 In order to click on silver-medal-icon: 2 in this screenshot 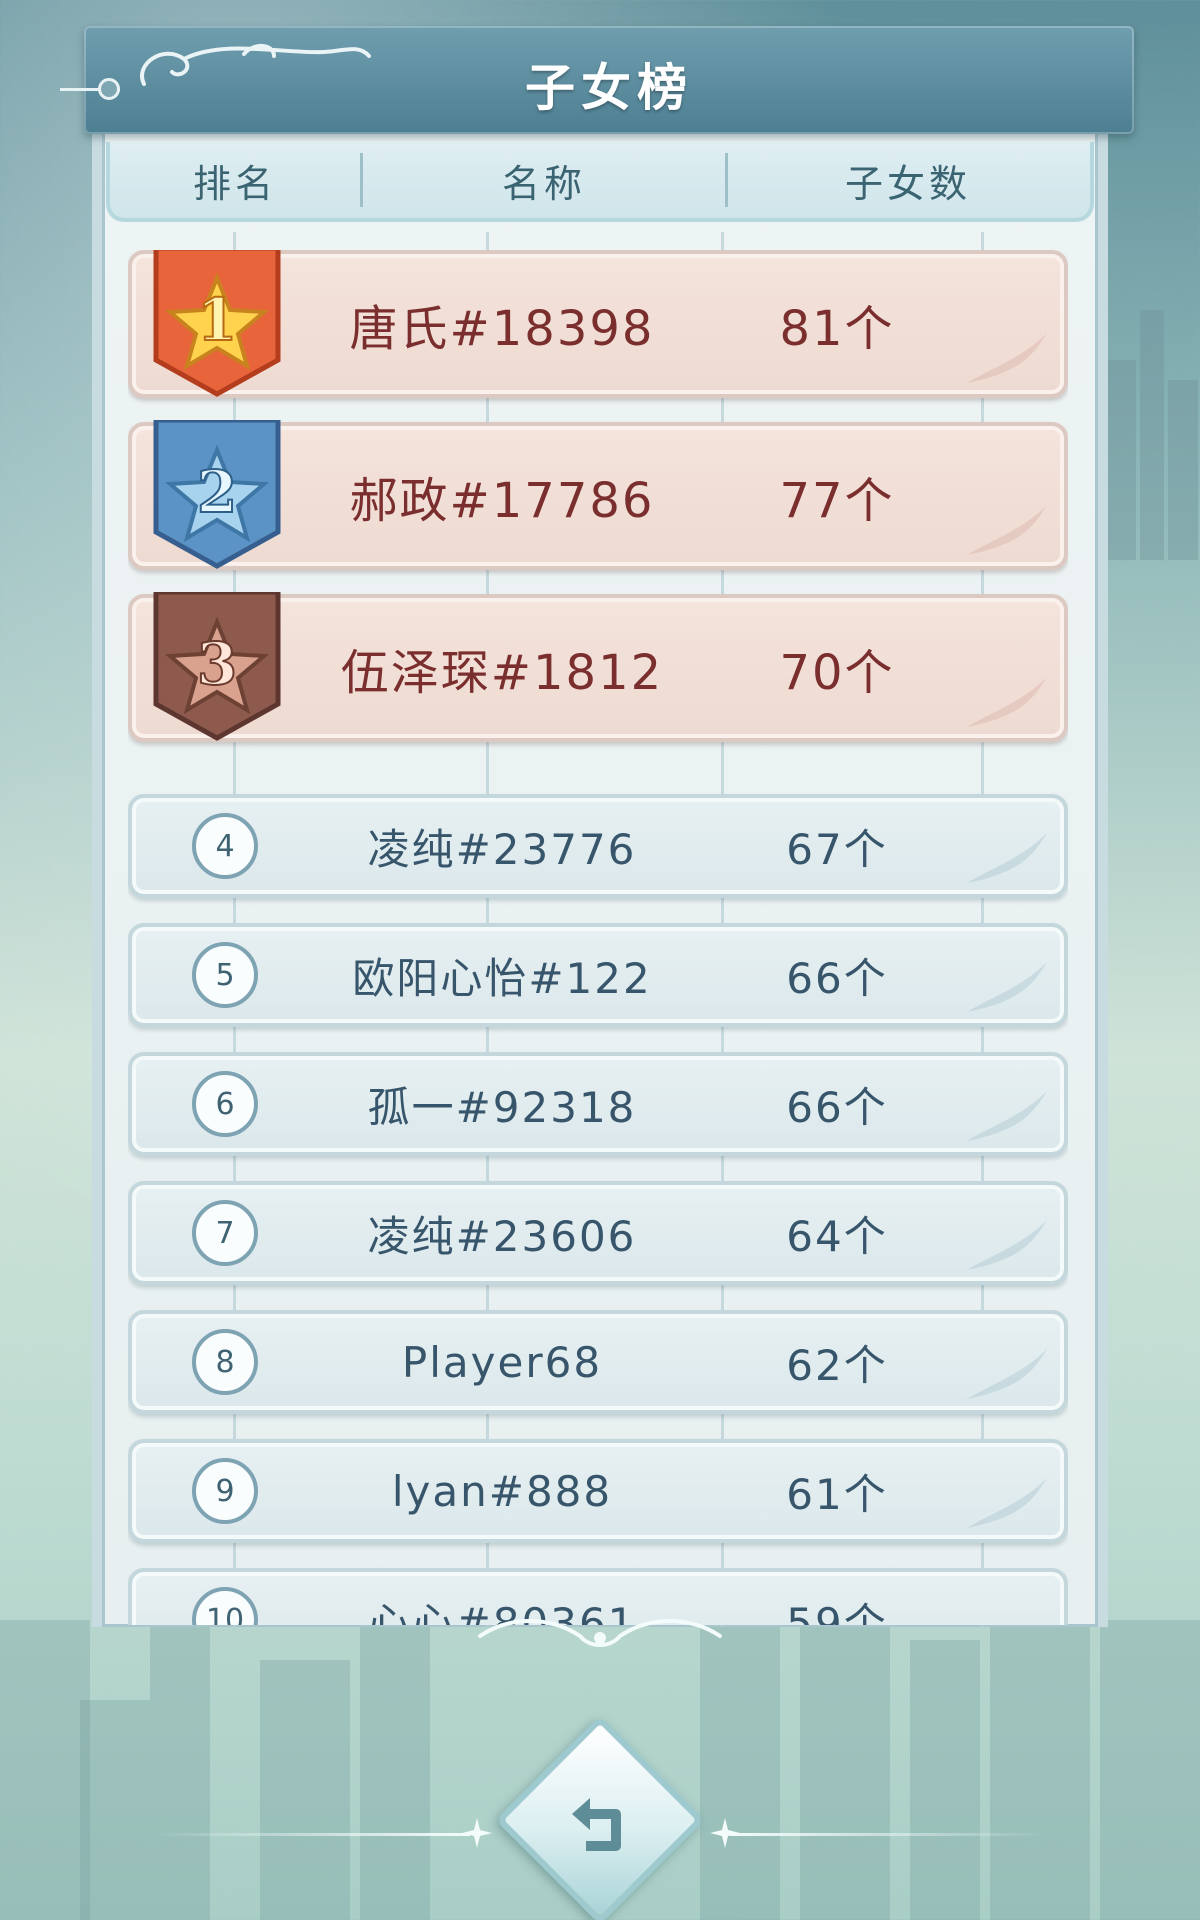, I will do `click(217, 493)`.